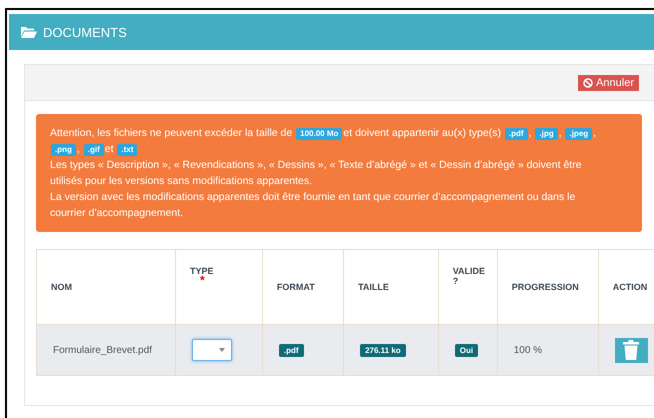 The image size is (654, 418). What do you see at coordinates (222, 350) in the screenshot?
I see `caret-icon` at bounding box center [222, 350].